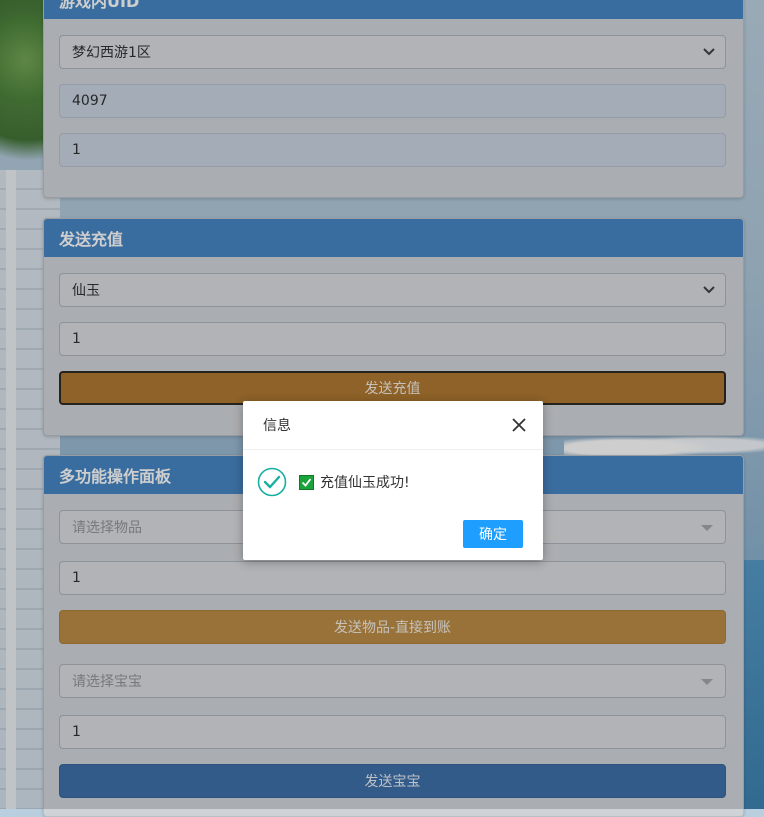 The image size is (764, 817). I want to click on info-dialog: 信息 充值仙玉成功! 确定, so click(393, 480).